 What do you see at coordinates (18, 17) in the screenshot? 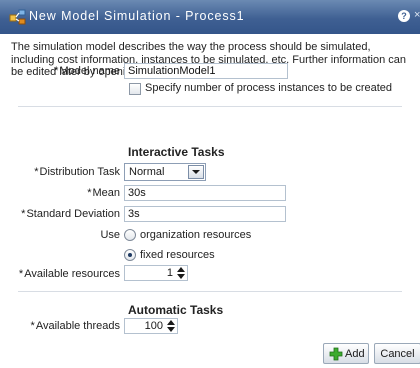
I see `simulation-model-icon` at bounding box center [18, 17].